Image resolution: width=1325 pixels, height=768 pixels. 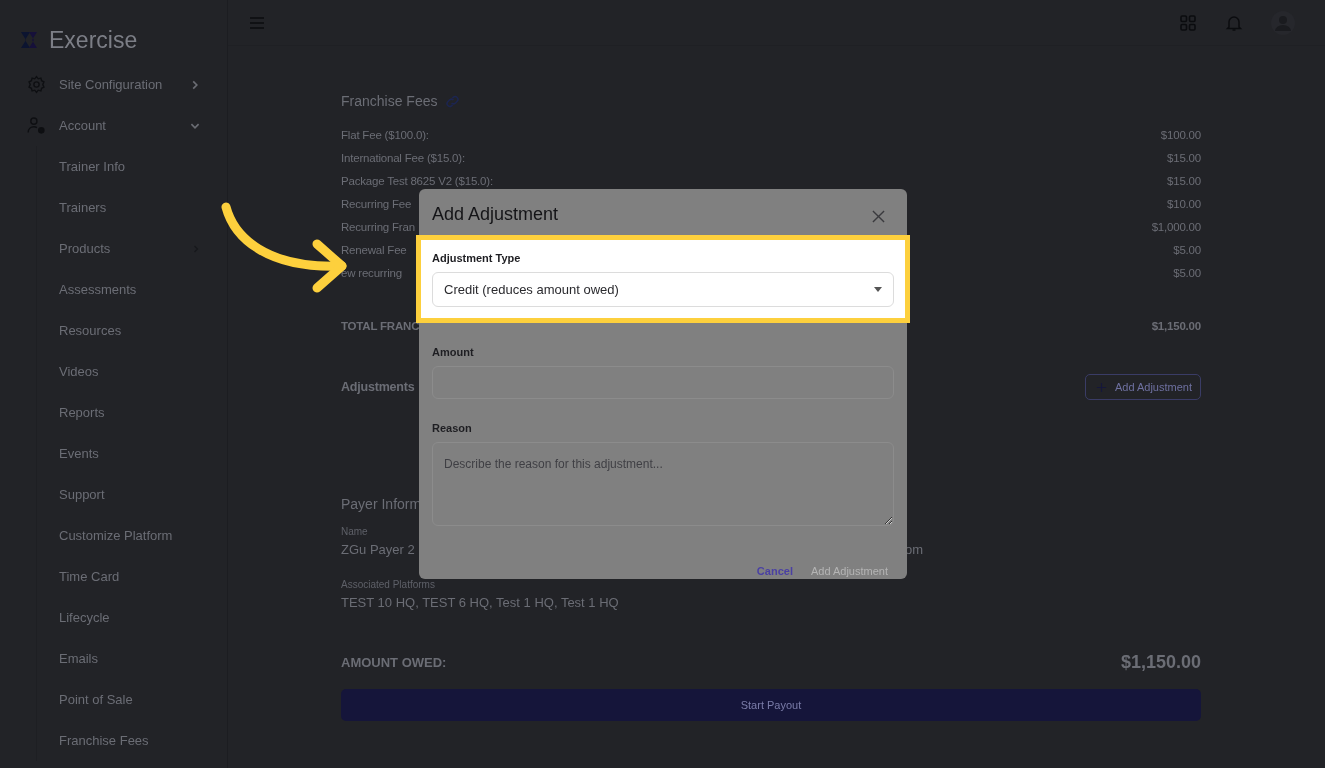 What do you see at coordinates (495, 214) in the screenshot?
I see `modal-title: Add Adjustment` at bounding box center [495, 214].